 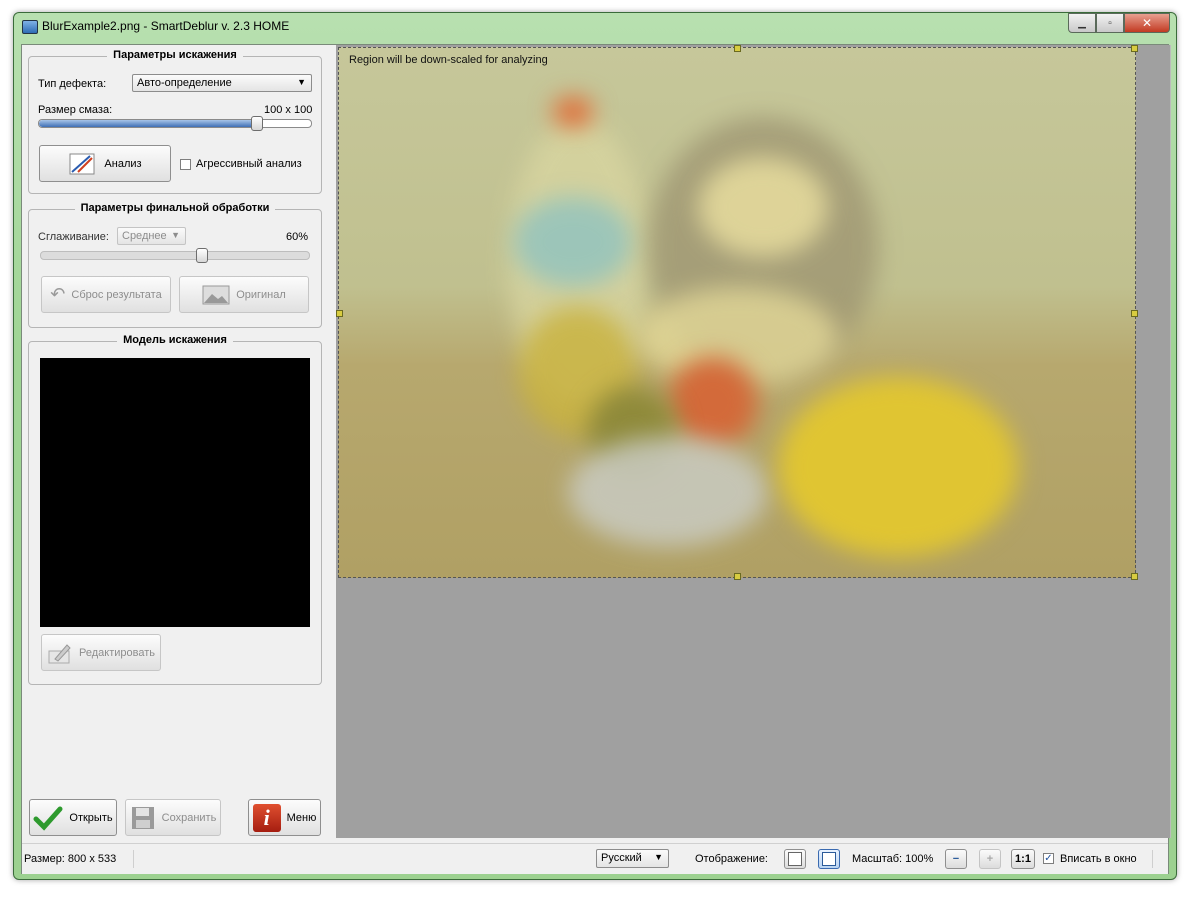 I want to click on zoom-in-icon: +, so click(x=990, y=859).